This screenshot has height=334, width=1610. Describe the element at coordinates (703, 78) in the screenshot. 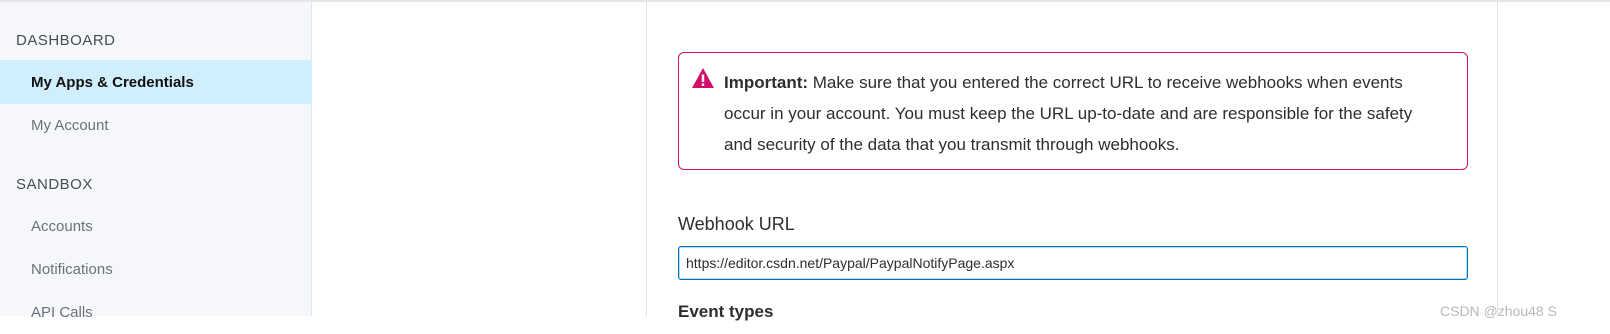

I see `warning-triangle-icon` at that location.